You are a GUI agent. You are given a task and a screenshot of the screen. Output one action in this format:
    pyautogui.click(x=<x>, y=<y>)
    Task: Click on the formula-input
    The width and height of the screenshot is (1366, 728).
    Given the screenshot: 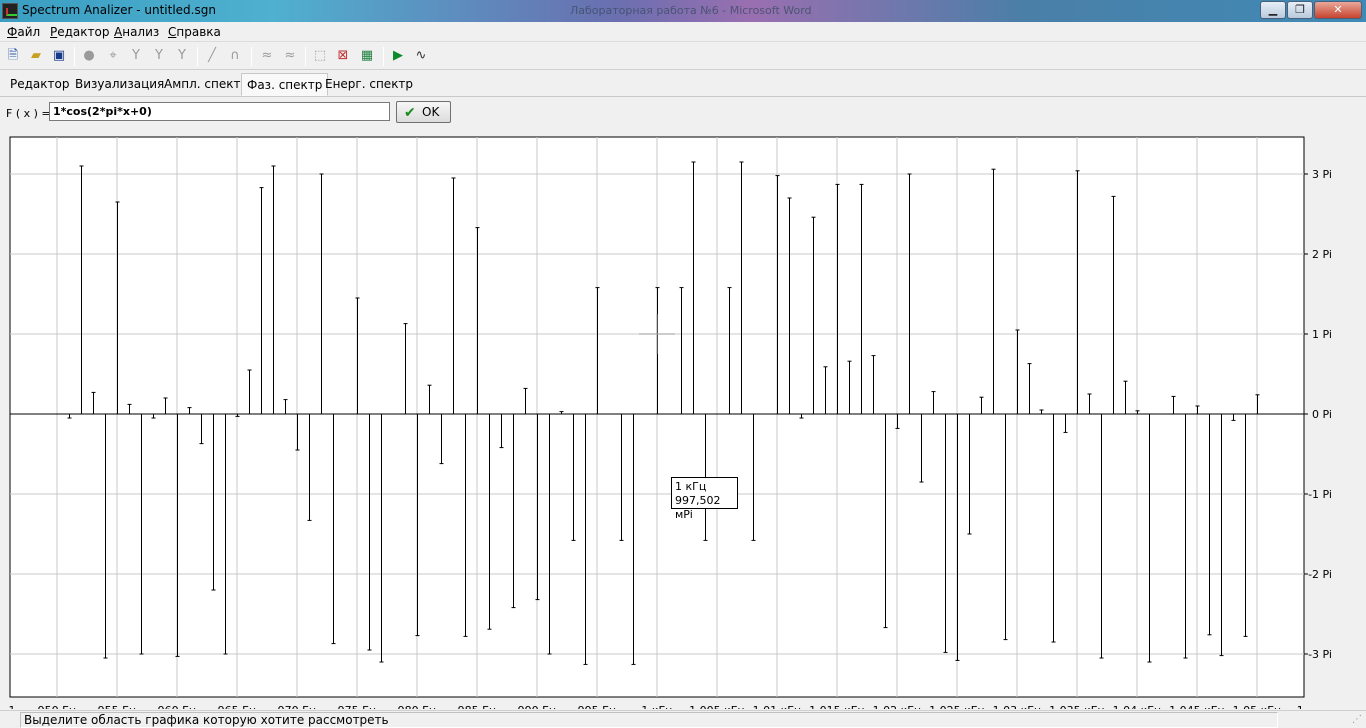 What is the action you would take?
    pyautogui.click(x=219, y=111)
    